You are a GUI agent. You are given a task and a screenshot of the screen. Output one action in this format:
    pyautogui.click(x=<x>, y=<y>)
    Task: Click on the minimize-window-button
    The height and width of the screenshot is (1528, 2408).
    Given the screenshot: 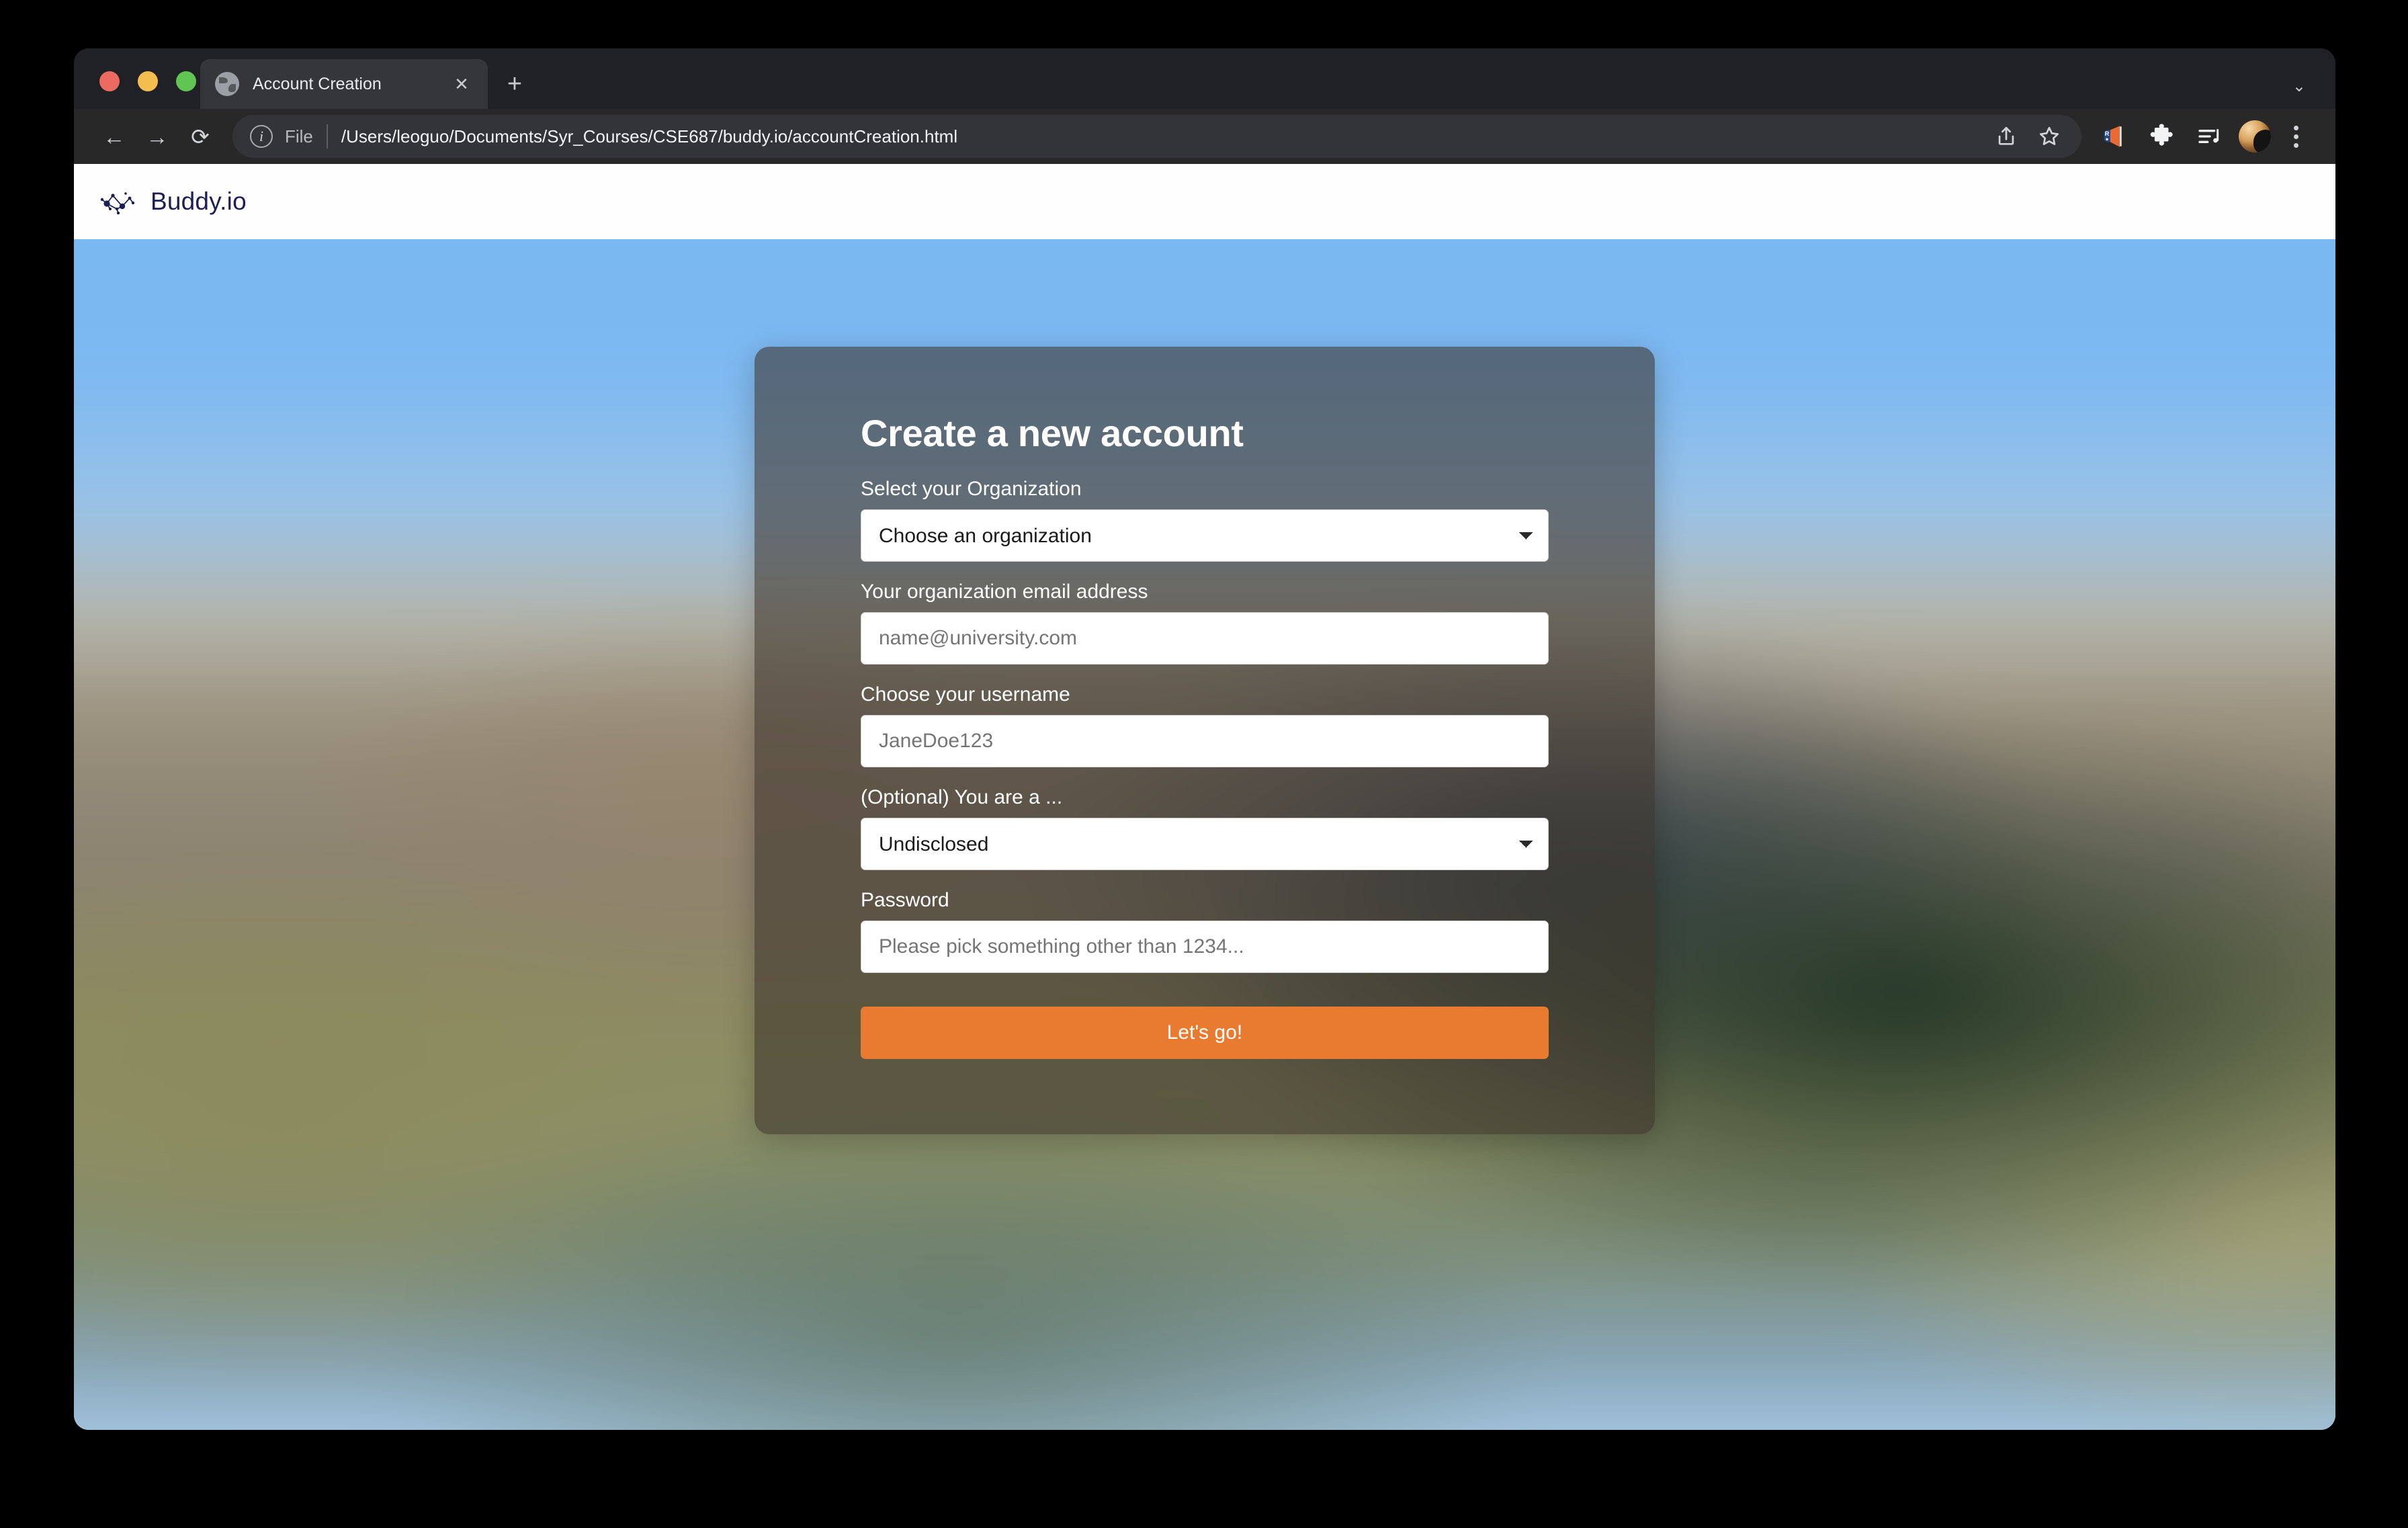 What is the action you would take?
    pyautogui.click(x=148, y=81)
    